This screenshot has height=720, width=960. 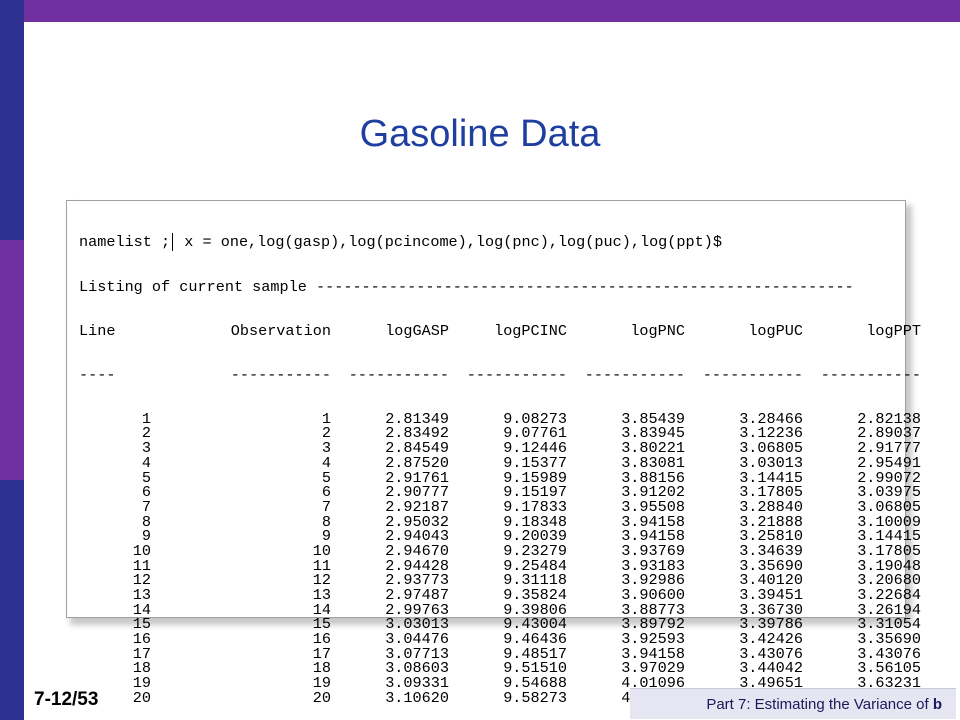 I want to click on observation-cell: 9, so click(x=326, y=536).